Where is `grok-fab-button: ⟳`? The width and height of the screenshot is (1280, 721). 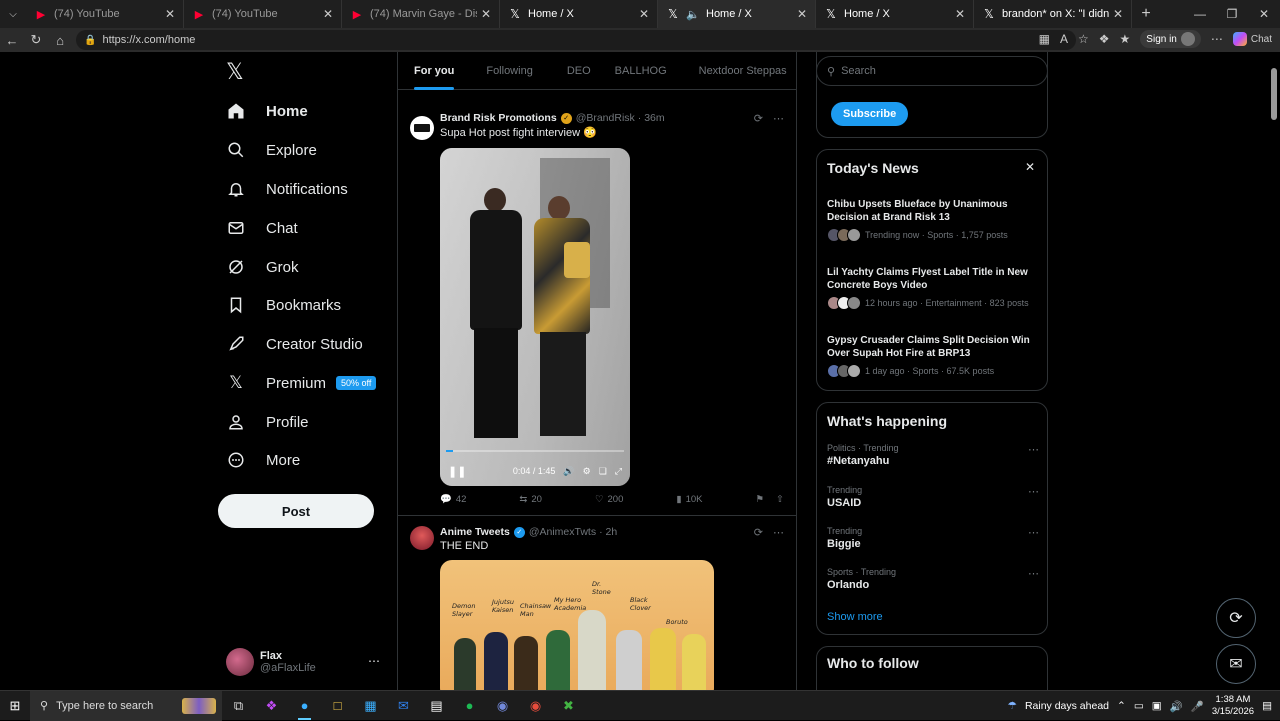
grok-fab-button: ⟳ is located at coordinates (1236, 618).